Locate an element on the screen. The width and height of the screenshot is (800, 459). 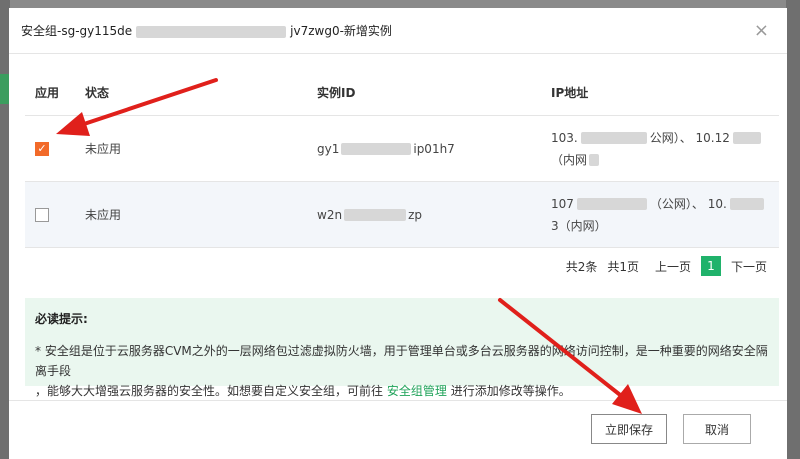
apply-cell: ✓ is located at coordinates (50, 148).